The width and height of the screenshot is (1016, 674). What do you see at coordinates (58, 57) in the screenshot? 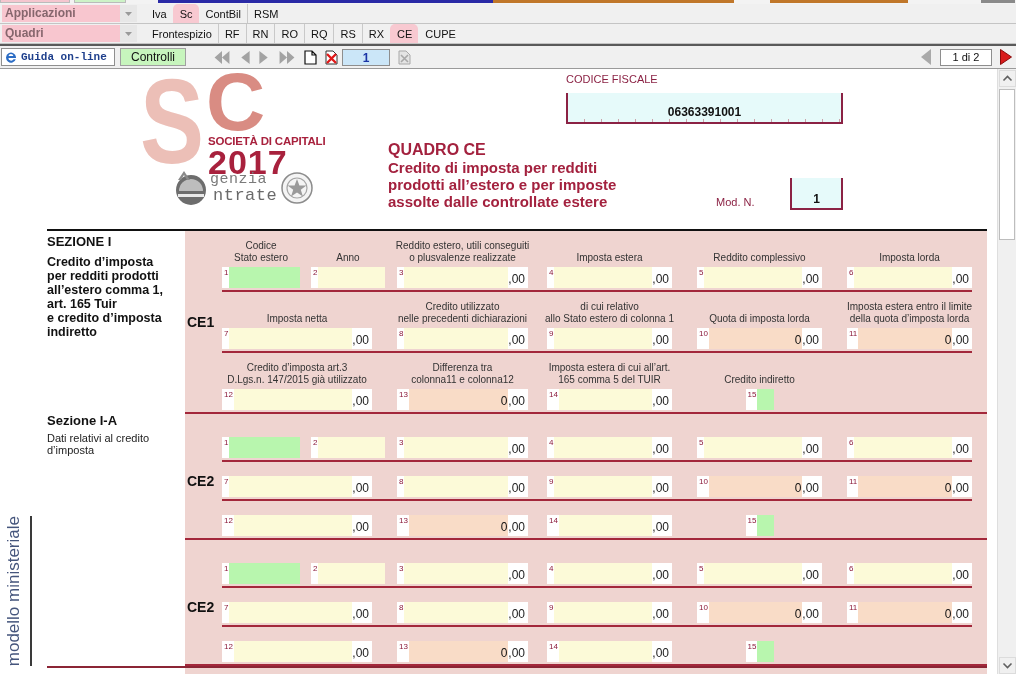
I see `help-button: Guida on-line` at bounding box center [58, 57].